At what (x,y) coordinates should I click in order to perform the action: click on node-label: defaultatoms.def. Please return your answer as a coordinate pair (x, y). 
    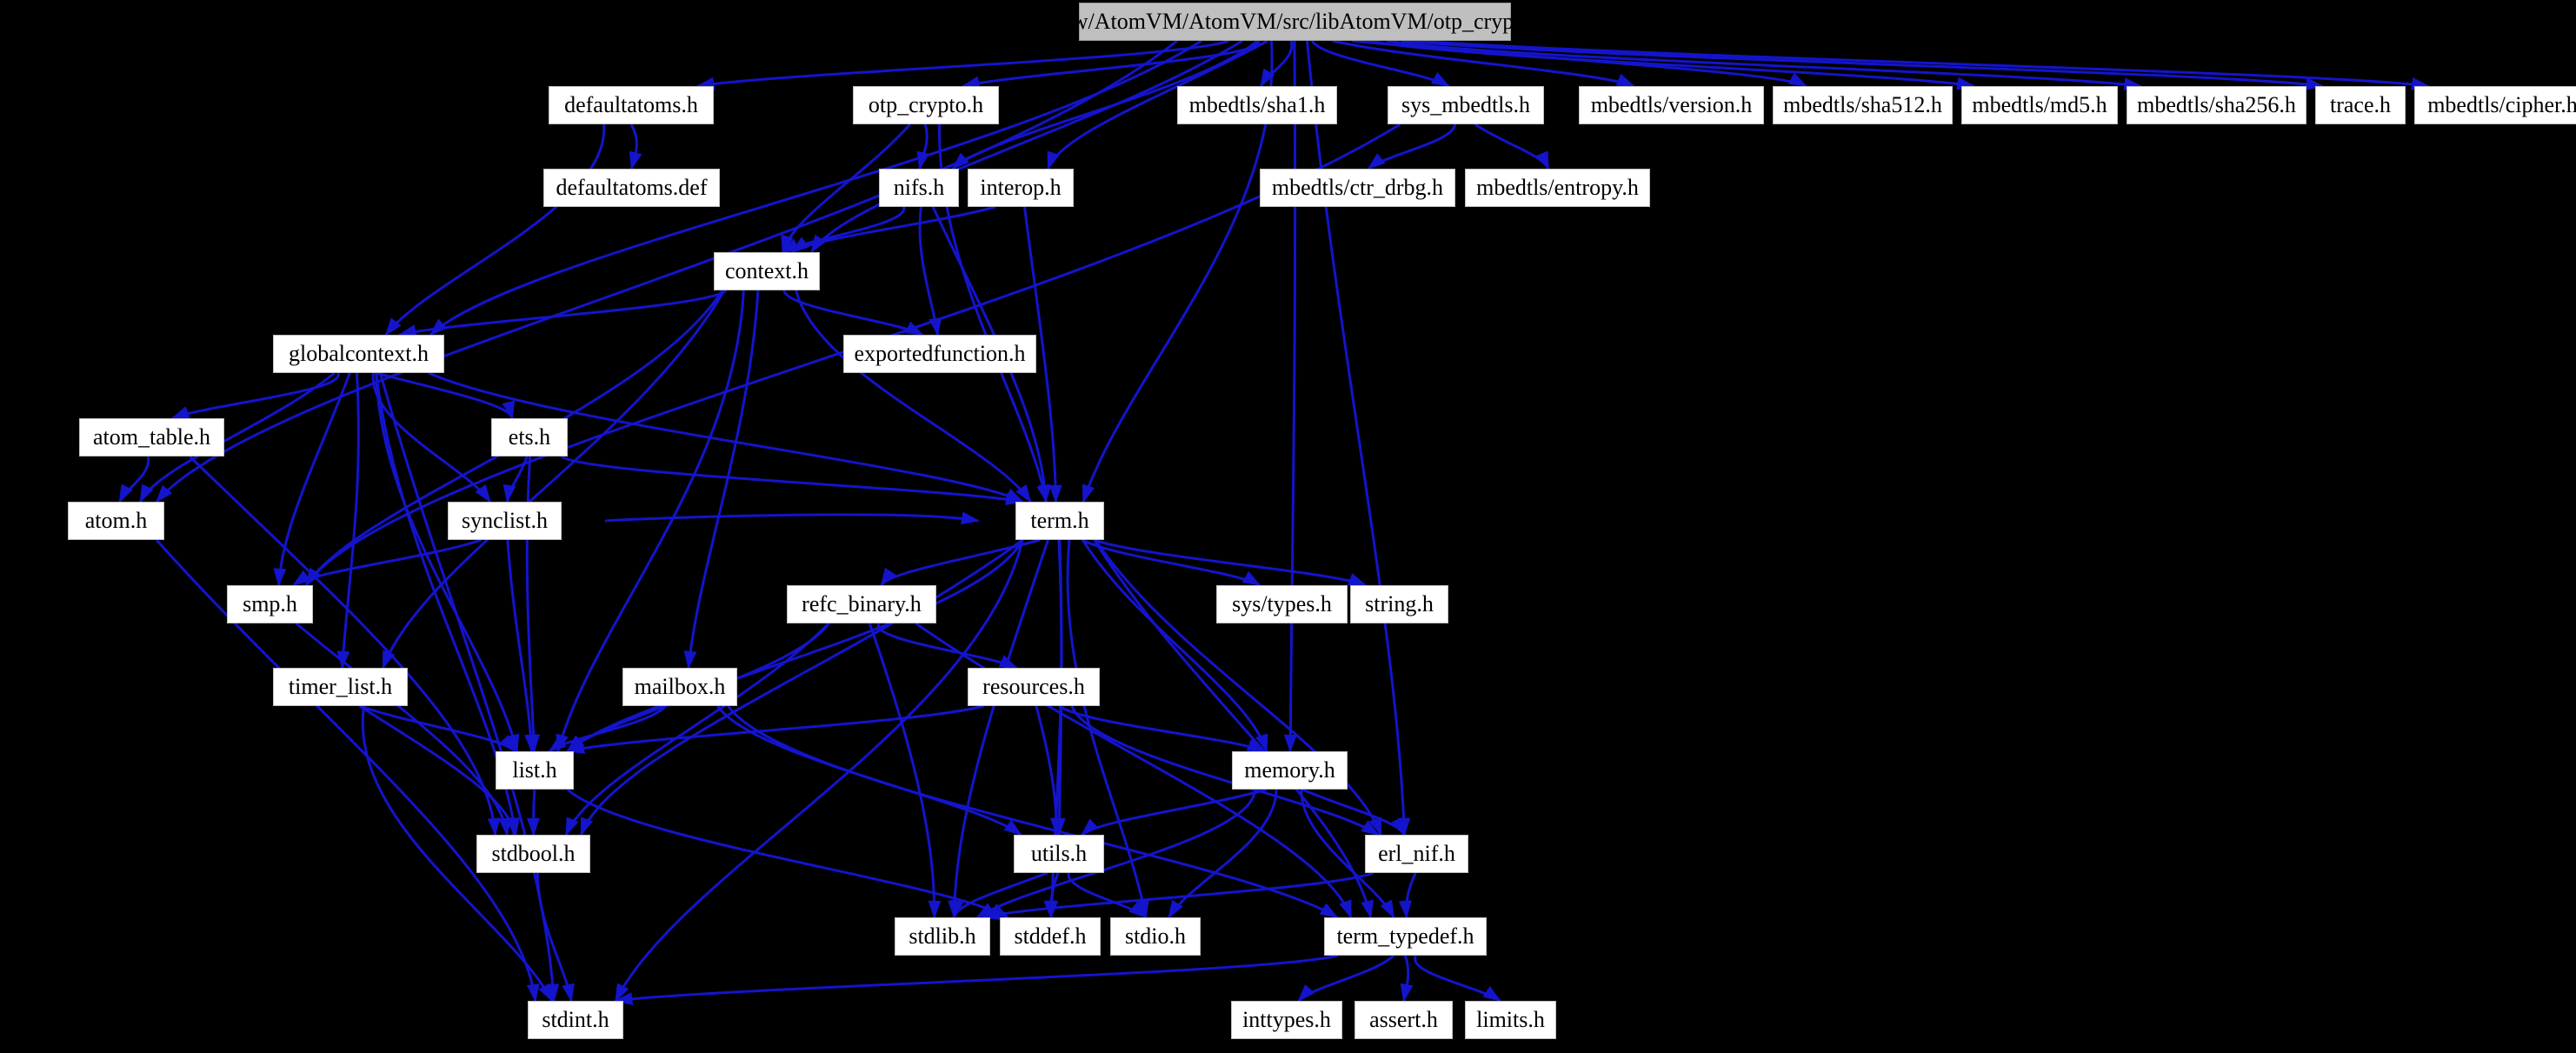
    Looking at the image, I should click on (632, 187).